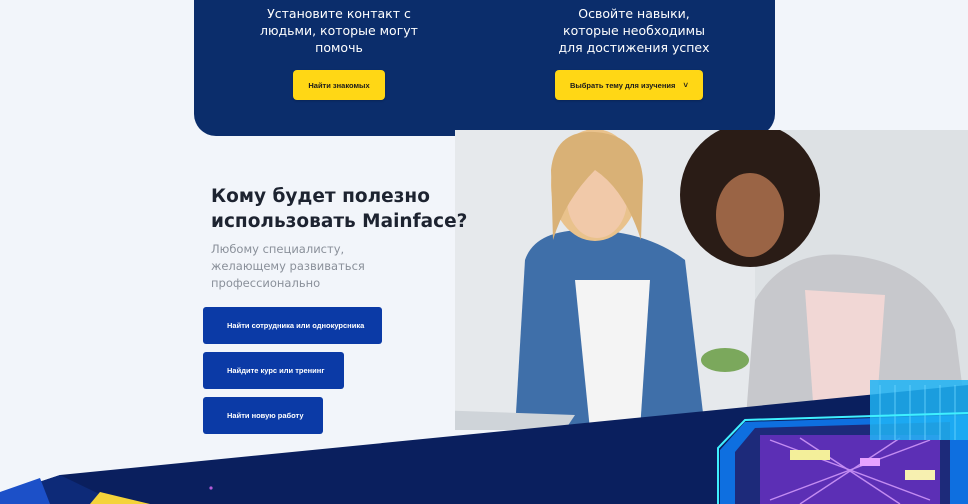  What do you see at coordinates (320, 196) in the screenshot?
I see `section-title-line: Кому будет полезно` at bounding box center [320, 196].